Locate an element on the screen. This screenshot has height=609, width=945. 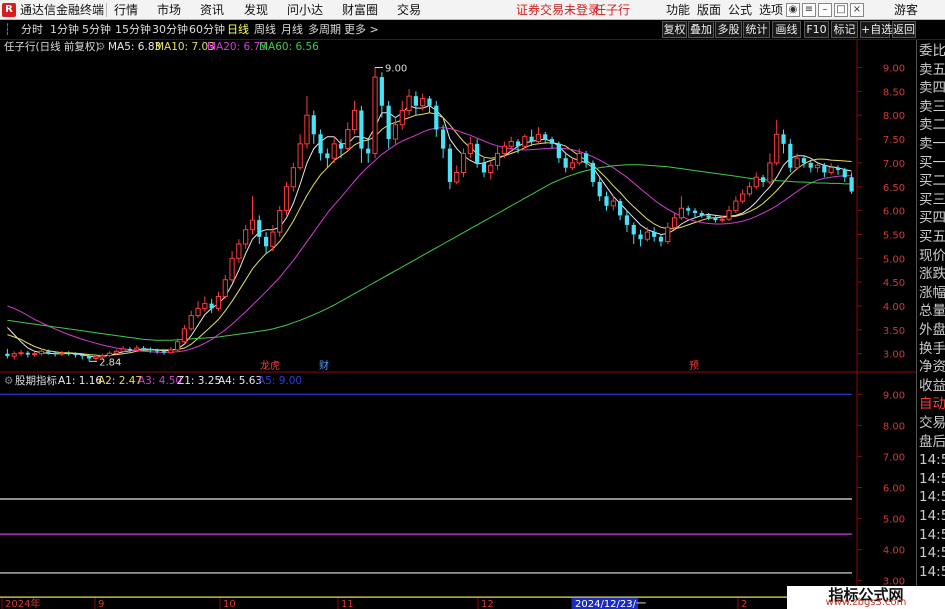
side-panel-item: 买三 is located at coordinates (932, 200).